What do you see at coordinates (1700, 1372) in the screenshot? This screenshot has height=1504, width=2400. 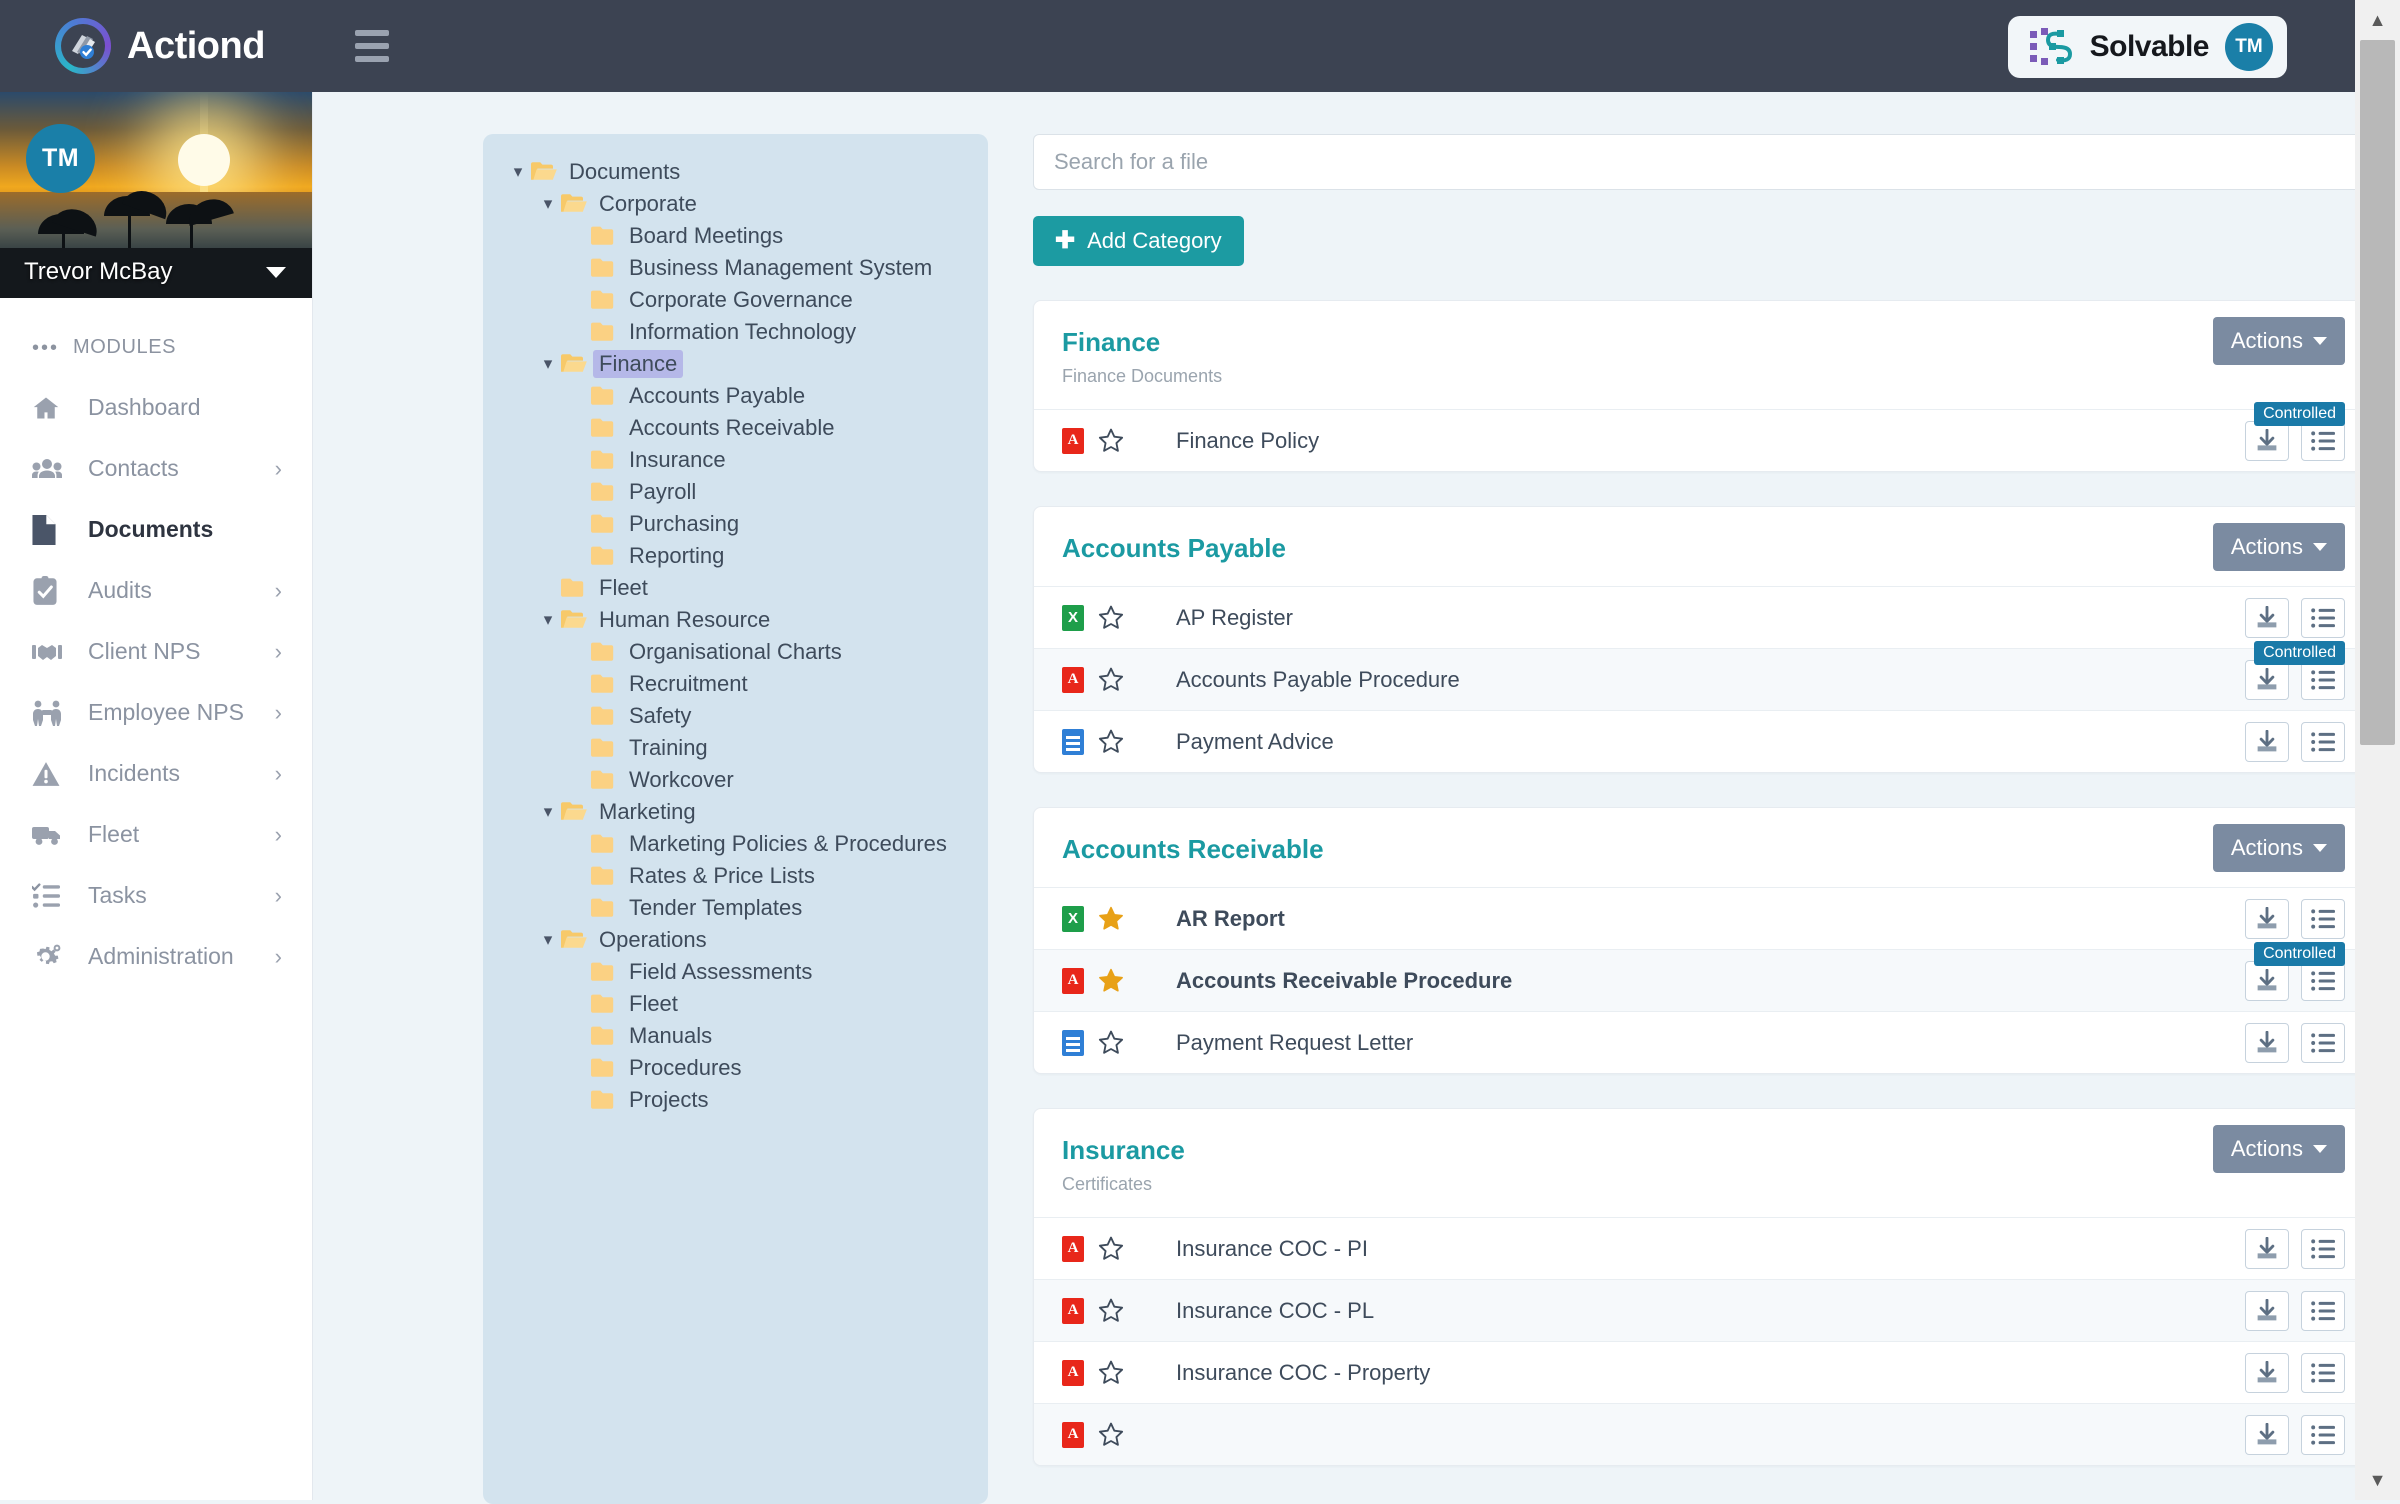 I see `file-row: AInsurance COC - Property` at bounding box center [1700, 1372].